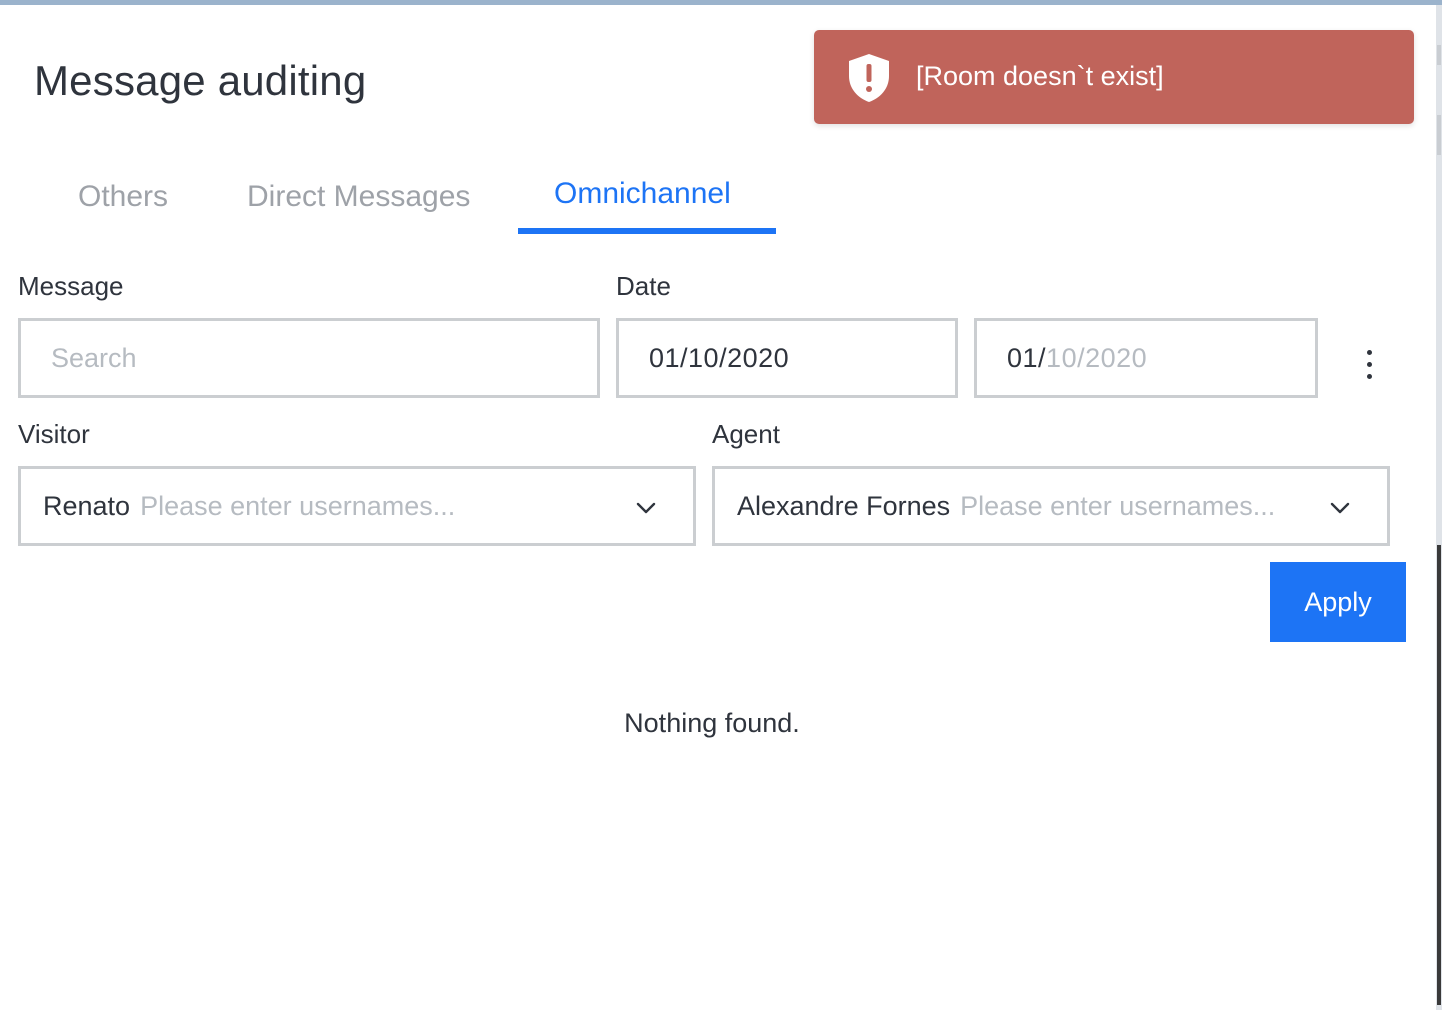 The height and width of the screenshot is (1010, 1442). Describe the element at coordinates (843, 506) in the screenshot. I see `agent-selected-chip: Alexandre Fornes` at that location.